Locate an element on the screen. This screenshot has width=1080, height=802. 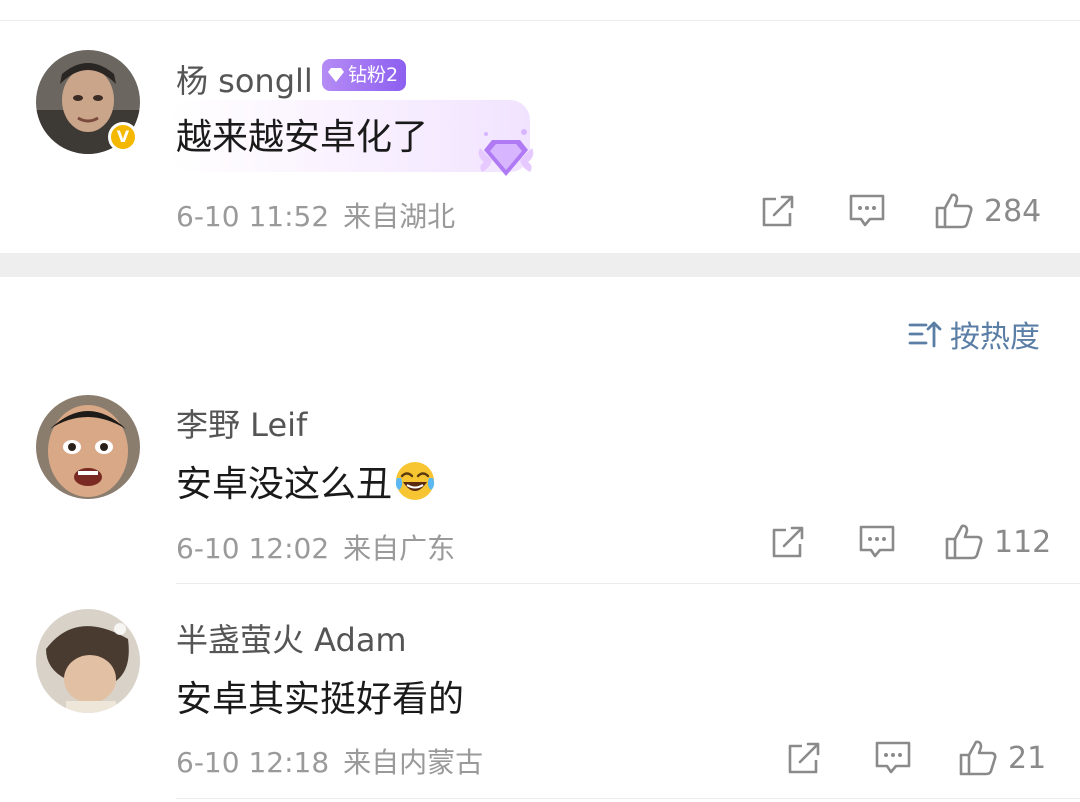
comment-meta: 6-10 11:52 来自湖北 is located at coordinates (315, 215).